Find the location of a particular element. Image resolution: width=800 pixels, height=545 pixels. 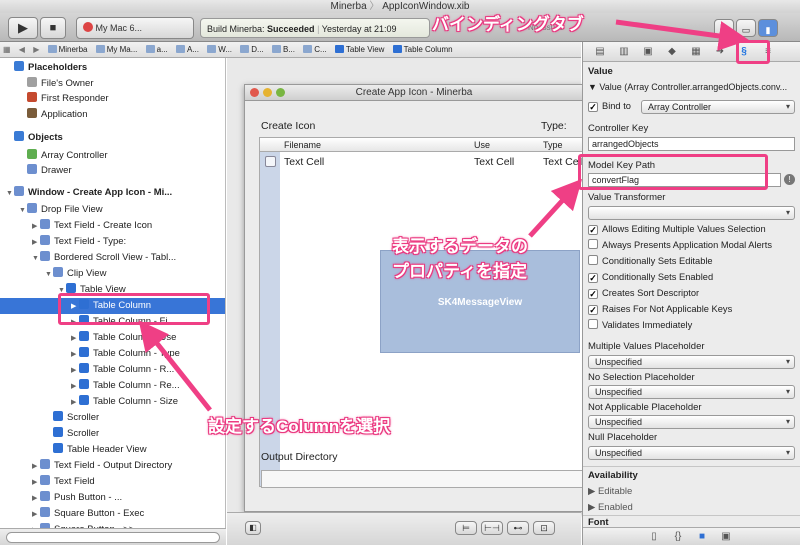

annotation-property-text-1: 表示するデータの is located at coordinates (460, 246).